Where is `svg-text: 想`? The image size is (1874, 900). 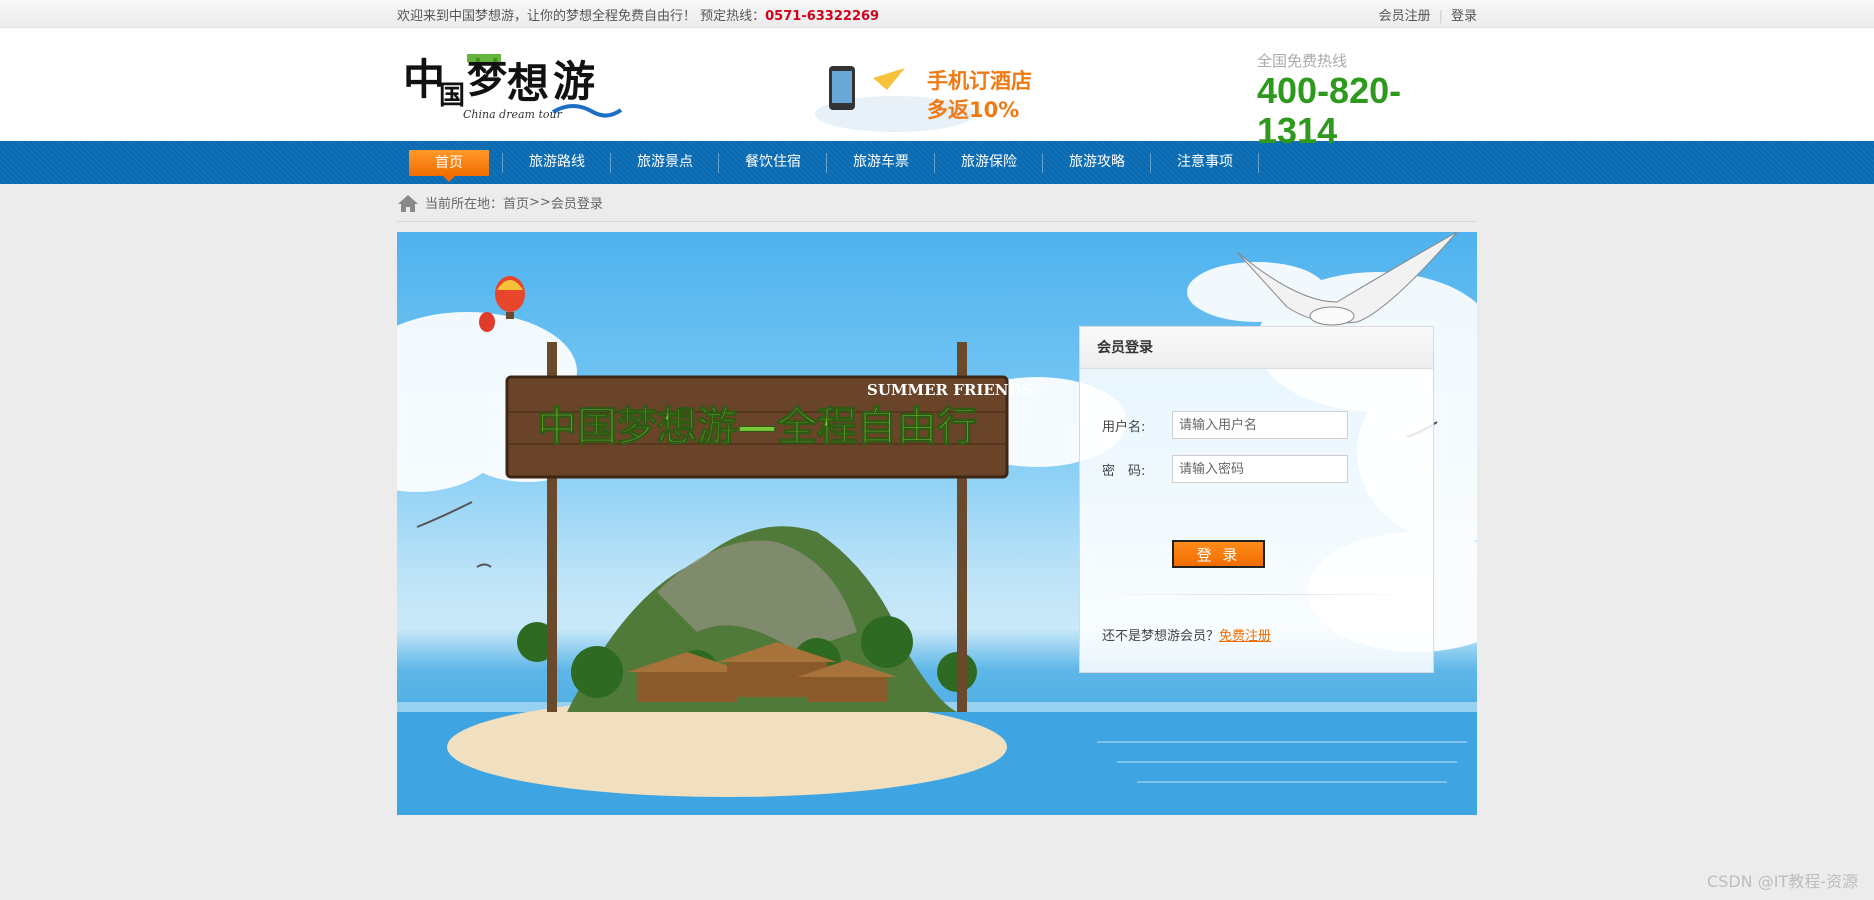 svg-text: 想 is located at coordinates (528, 83).